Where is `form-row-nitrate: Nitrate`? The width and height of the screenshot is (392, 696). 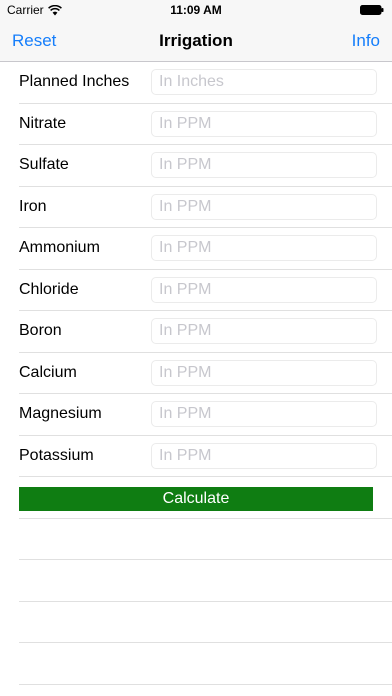
form-row-nitrate: Nitrate is located at coordinates (205, 124).